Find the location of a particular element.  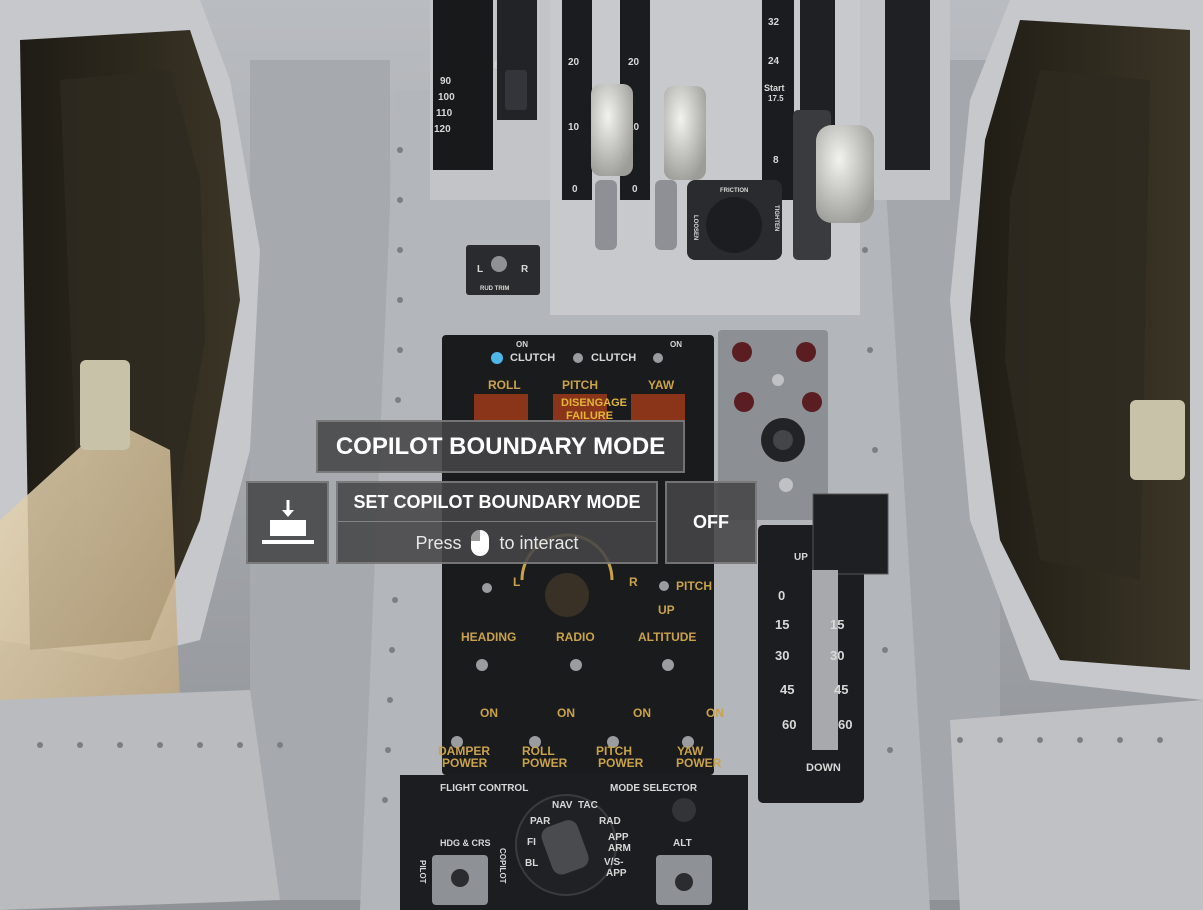

clutch-switch-pitch is located at coordinates (578, 358).